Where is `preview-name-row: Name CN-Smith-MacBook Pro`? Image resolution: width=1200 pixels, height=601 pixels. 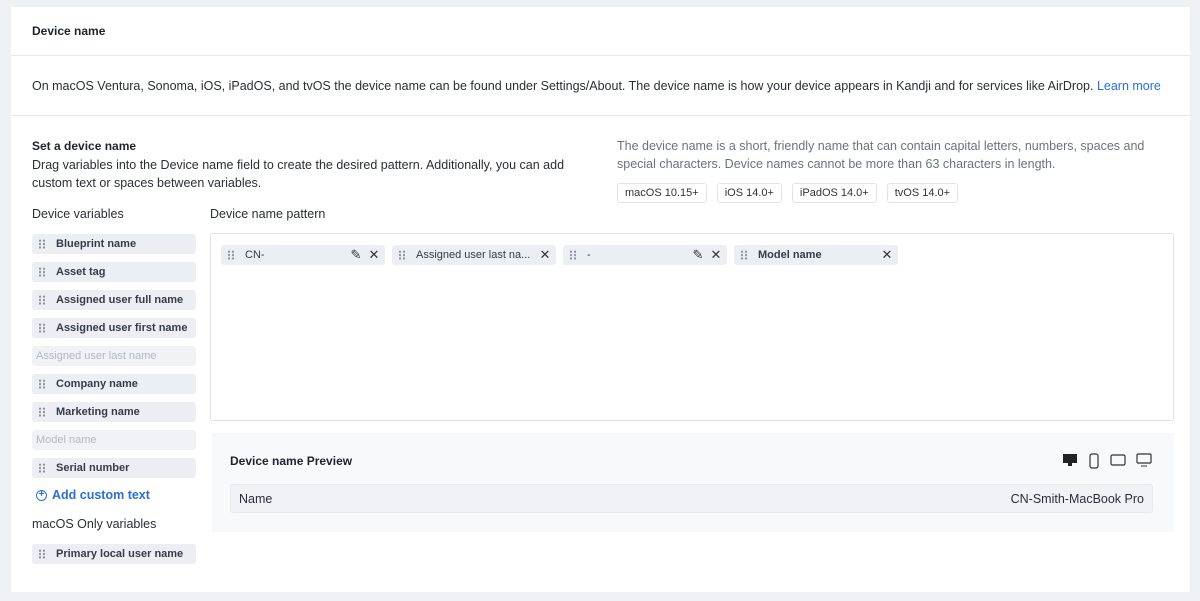 preview-name-row: Name CN-Smith-MacBook Pro is located at coordinates (691, 498).